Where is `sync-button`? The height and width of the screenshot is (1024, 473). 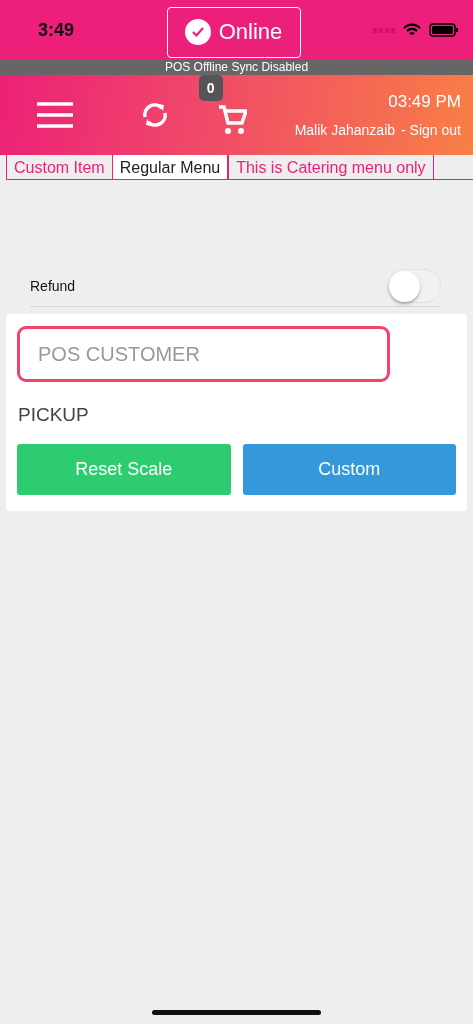 sync-button is located at coordinates (155, 115).